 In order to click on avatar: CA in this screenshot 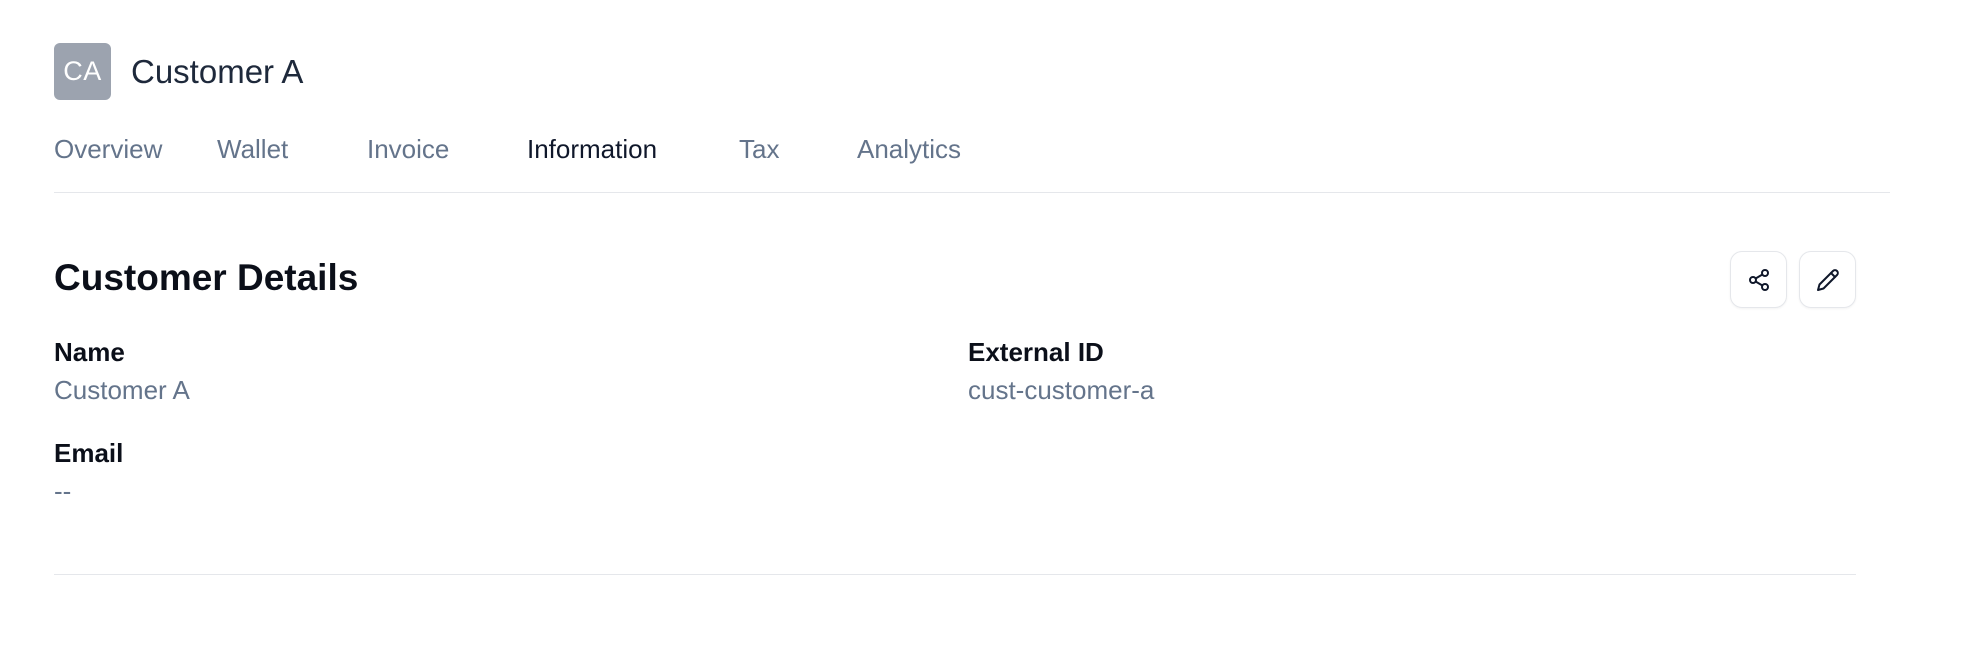, I will do `click(82, 71)`.